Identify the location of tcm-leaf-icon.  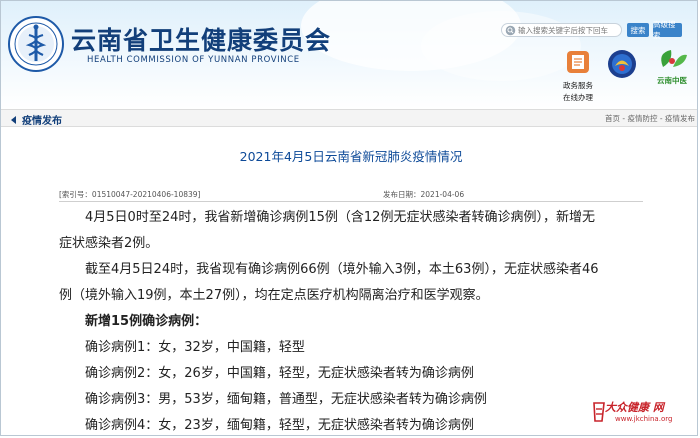
(674, 58).